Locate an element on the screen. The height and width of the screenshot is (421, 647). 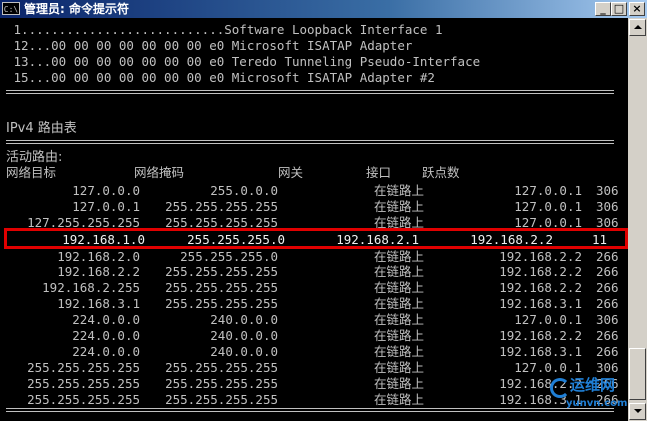
window-title: 管理员: 命令提示符 is located at coordinates (76, 9).